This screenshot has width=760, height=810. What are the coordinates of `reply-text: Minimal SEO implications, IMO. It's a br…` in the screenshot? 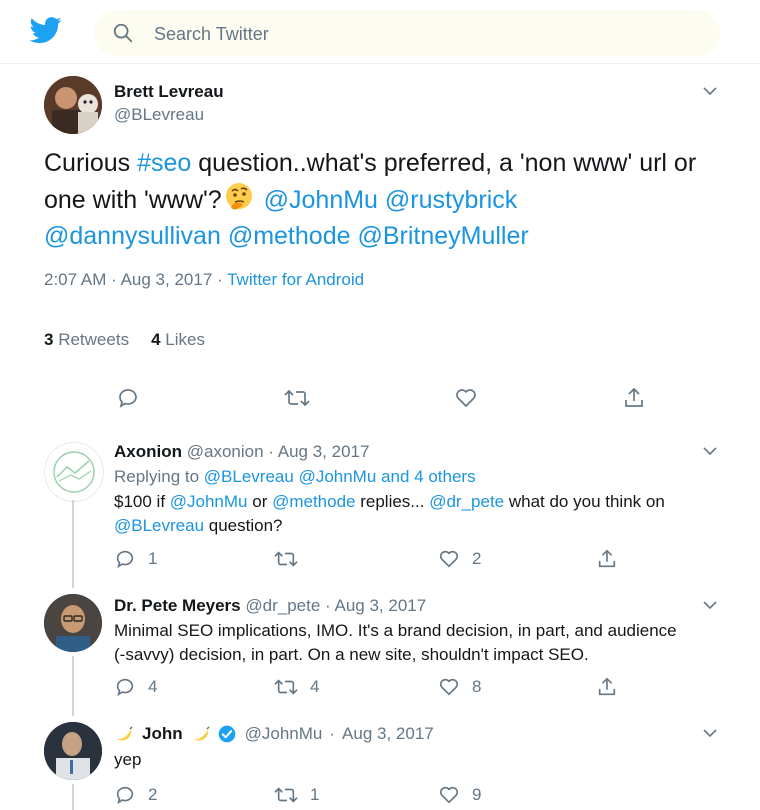 It's located at (395, 630).